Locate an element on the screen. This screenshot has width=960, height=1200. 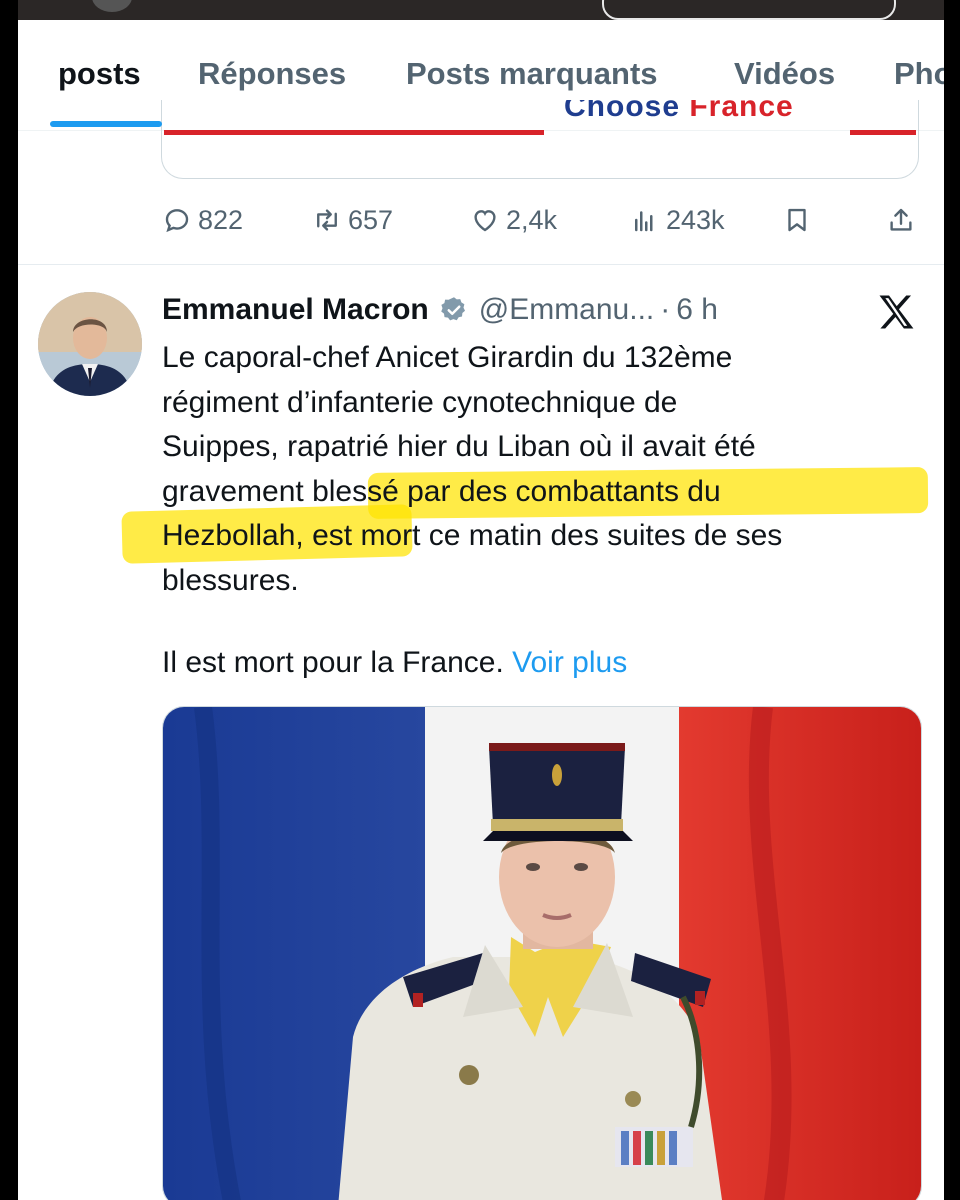
tab-replies: Réponses is located at coordinates (272, 74).